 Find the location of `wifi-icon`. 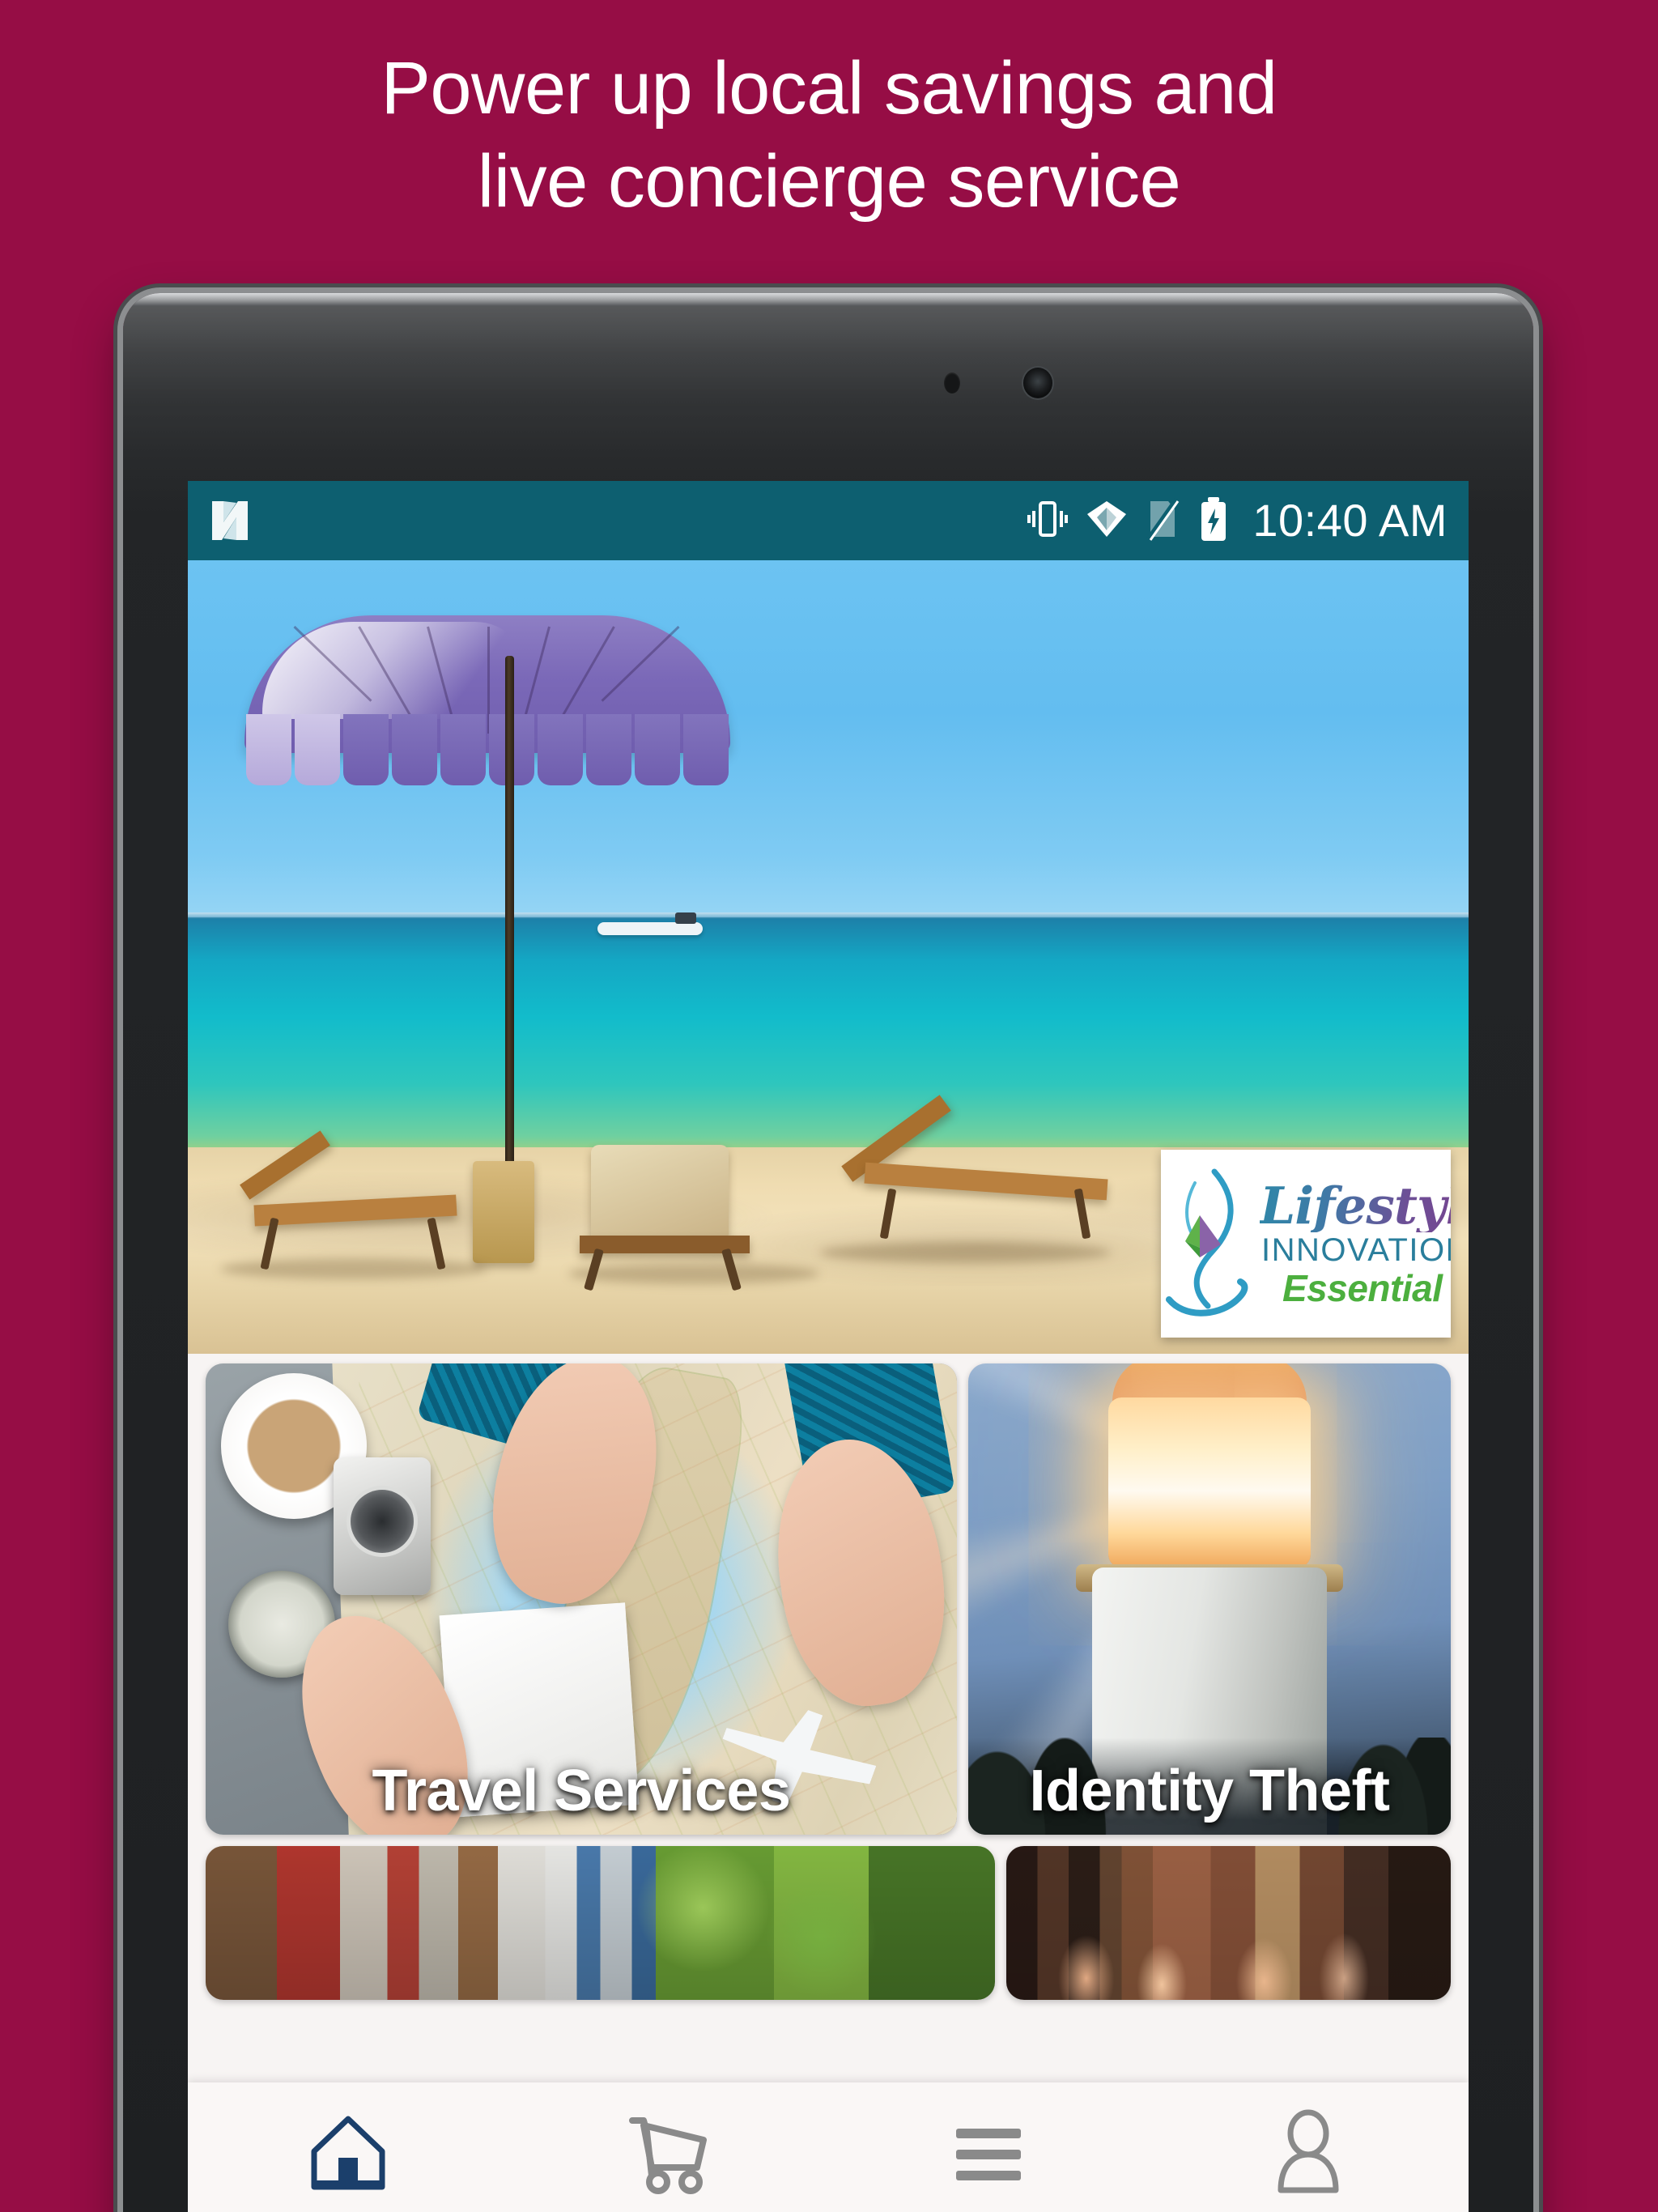

wifi-icon is located at coordinates (1107, 521).